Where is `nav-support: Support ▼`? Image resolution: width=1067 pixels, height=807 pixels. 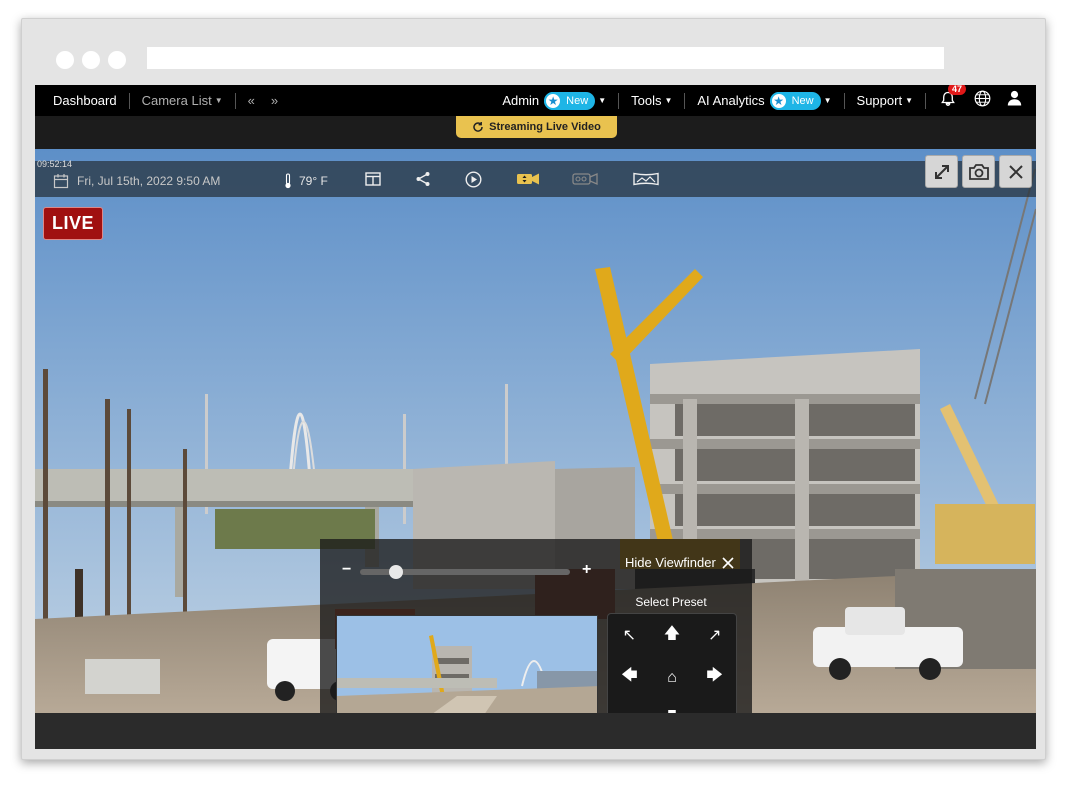 nav-support: Support ▼ is located at coordinates (885, 100).